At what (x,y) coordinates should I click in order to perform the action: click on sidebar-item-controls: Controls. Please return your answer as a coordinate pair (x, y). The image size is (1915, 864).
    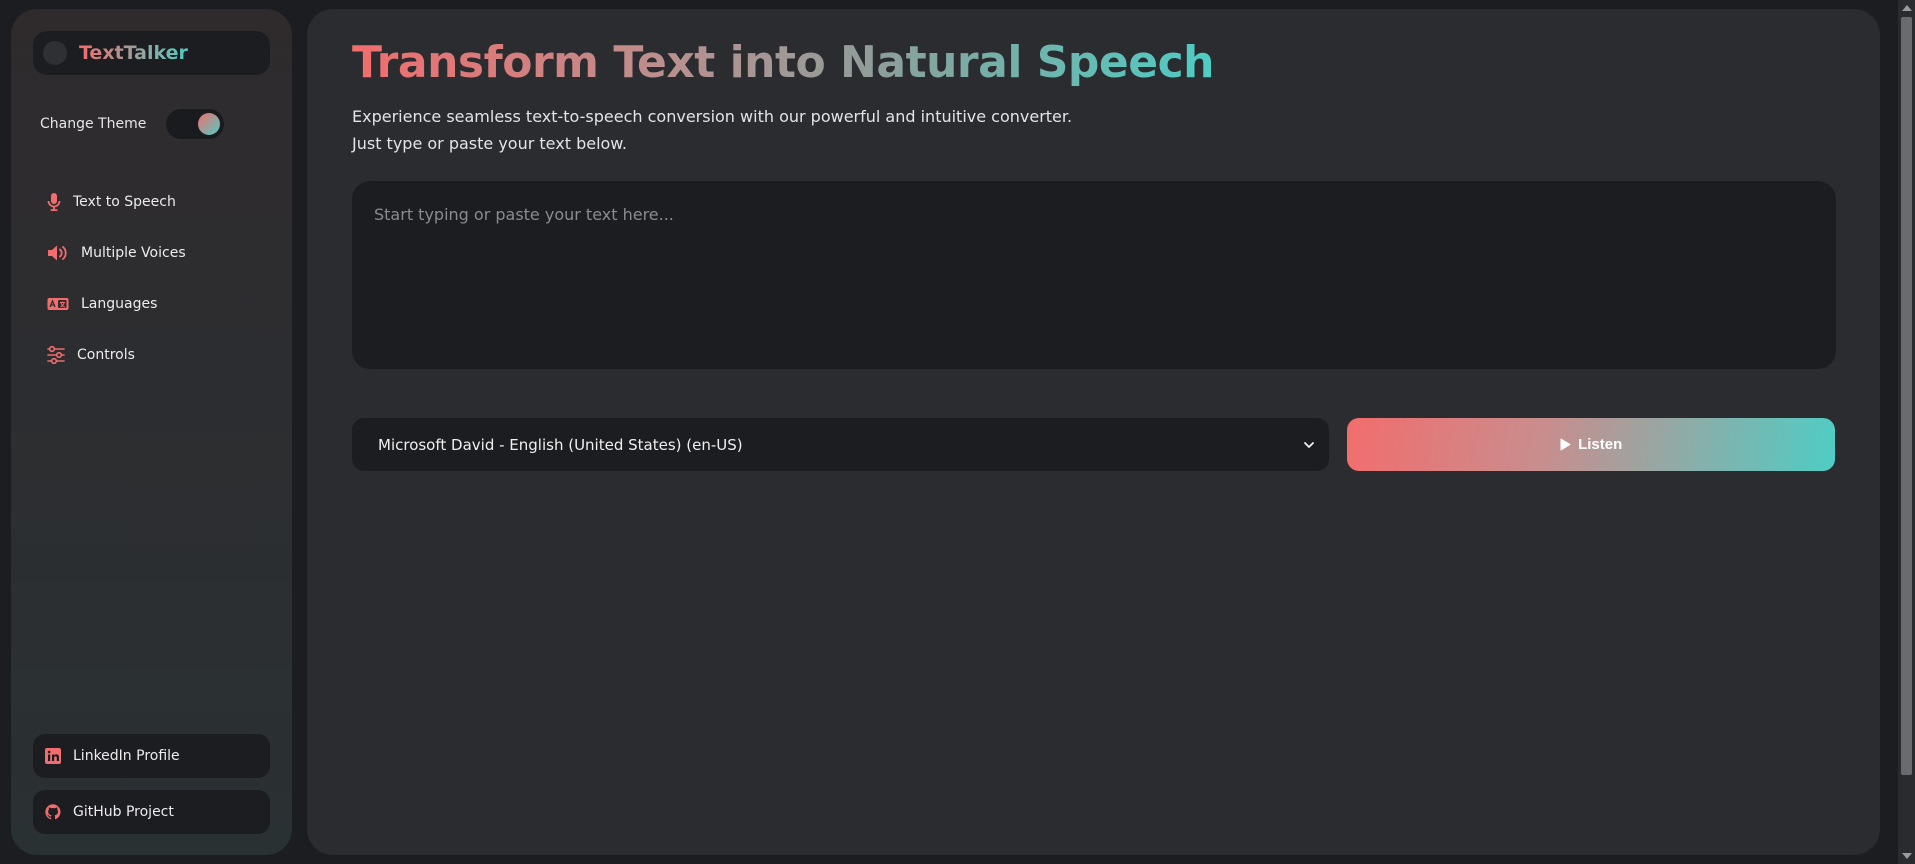
    Looking at the image, I should click on (151, 355).